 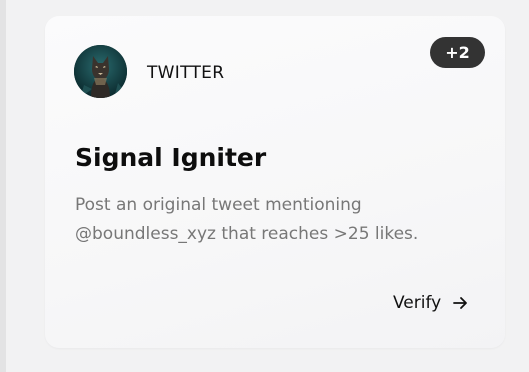 What do you see at coordinates (3, 186) in the screenshot?
I see `left-edge-divider` at bounding box center [3, 186].